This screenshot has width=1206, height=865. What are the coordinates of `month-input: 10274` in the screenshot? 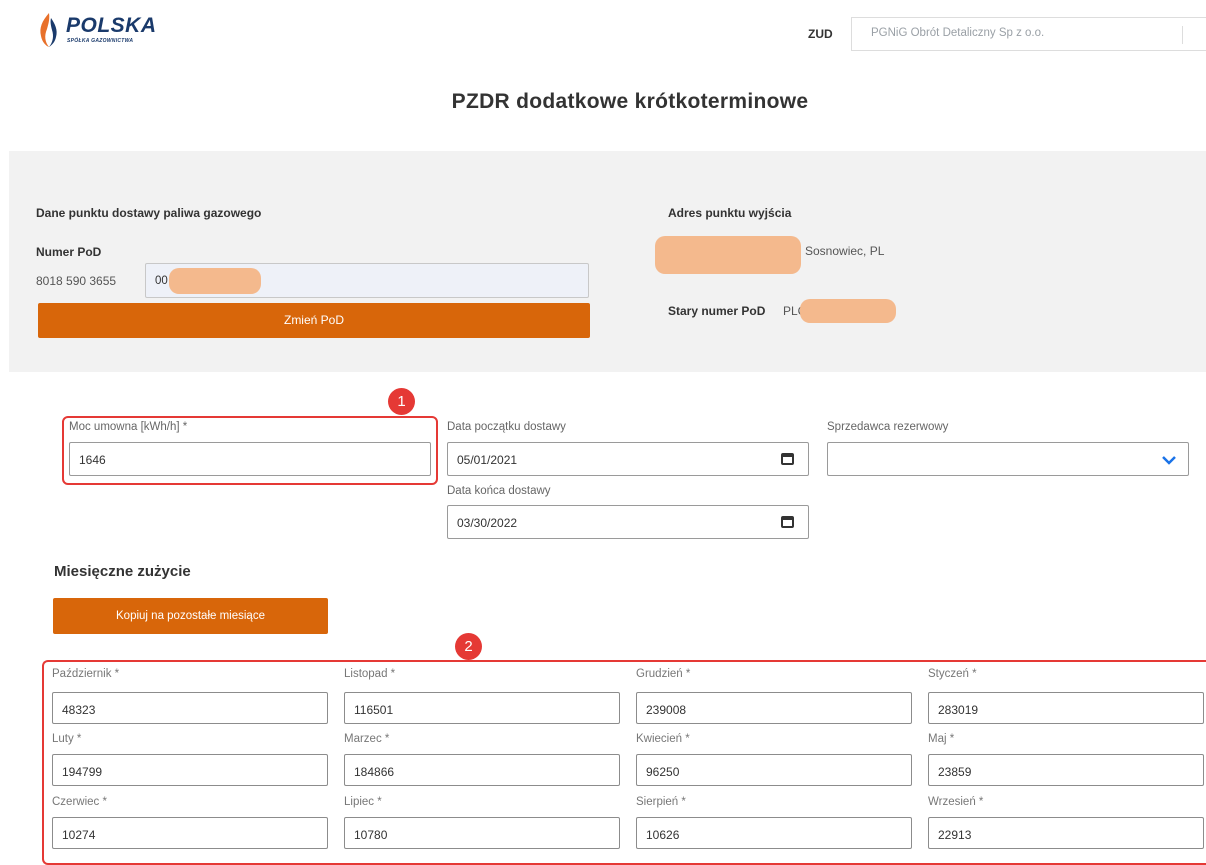 It's located at (190, 833).